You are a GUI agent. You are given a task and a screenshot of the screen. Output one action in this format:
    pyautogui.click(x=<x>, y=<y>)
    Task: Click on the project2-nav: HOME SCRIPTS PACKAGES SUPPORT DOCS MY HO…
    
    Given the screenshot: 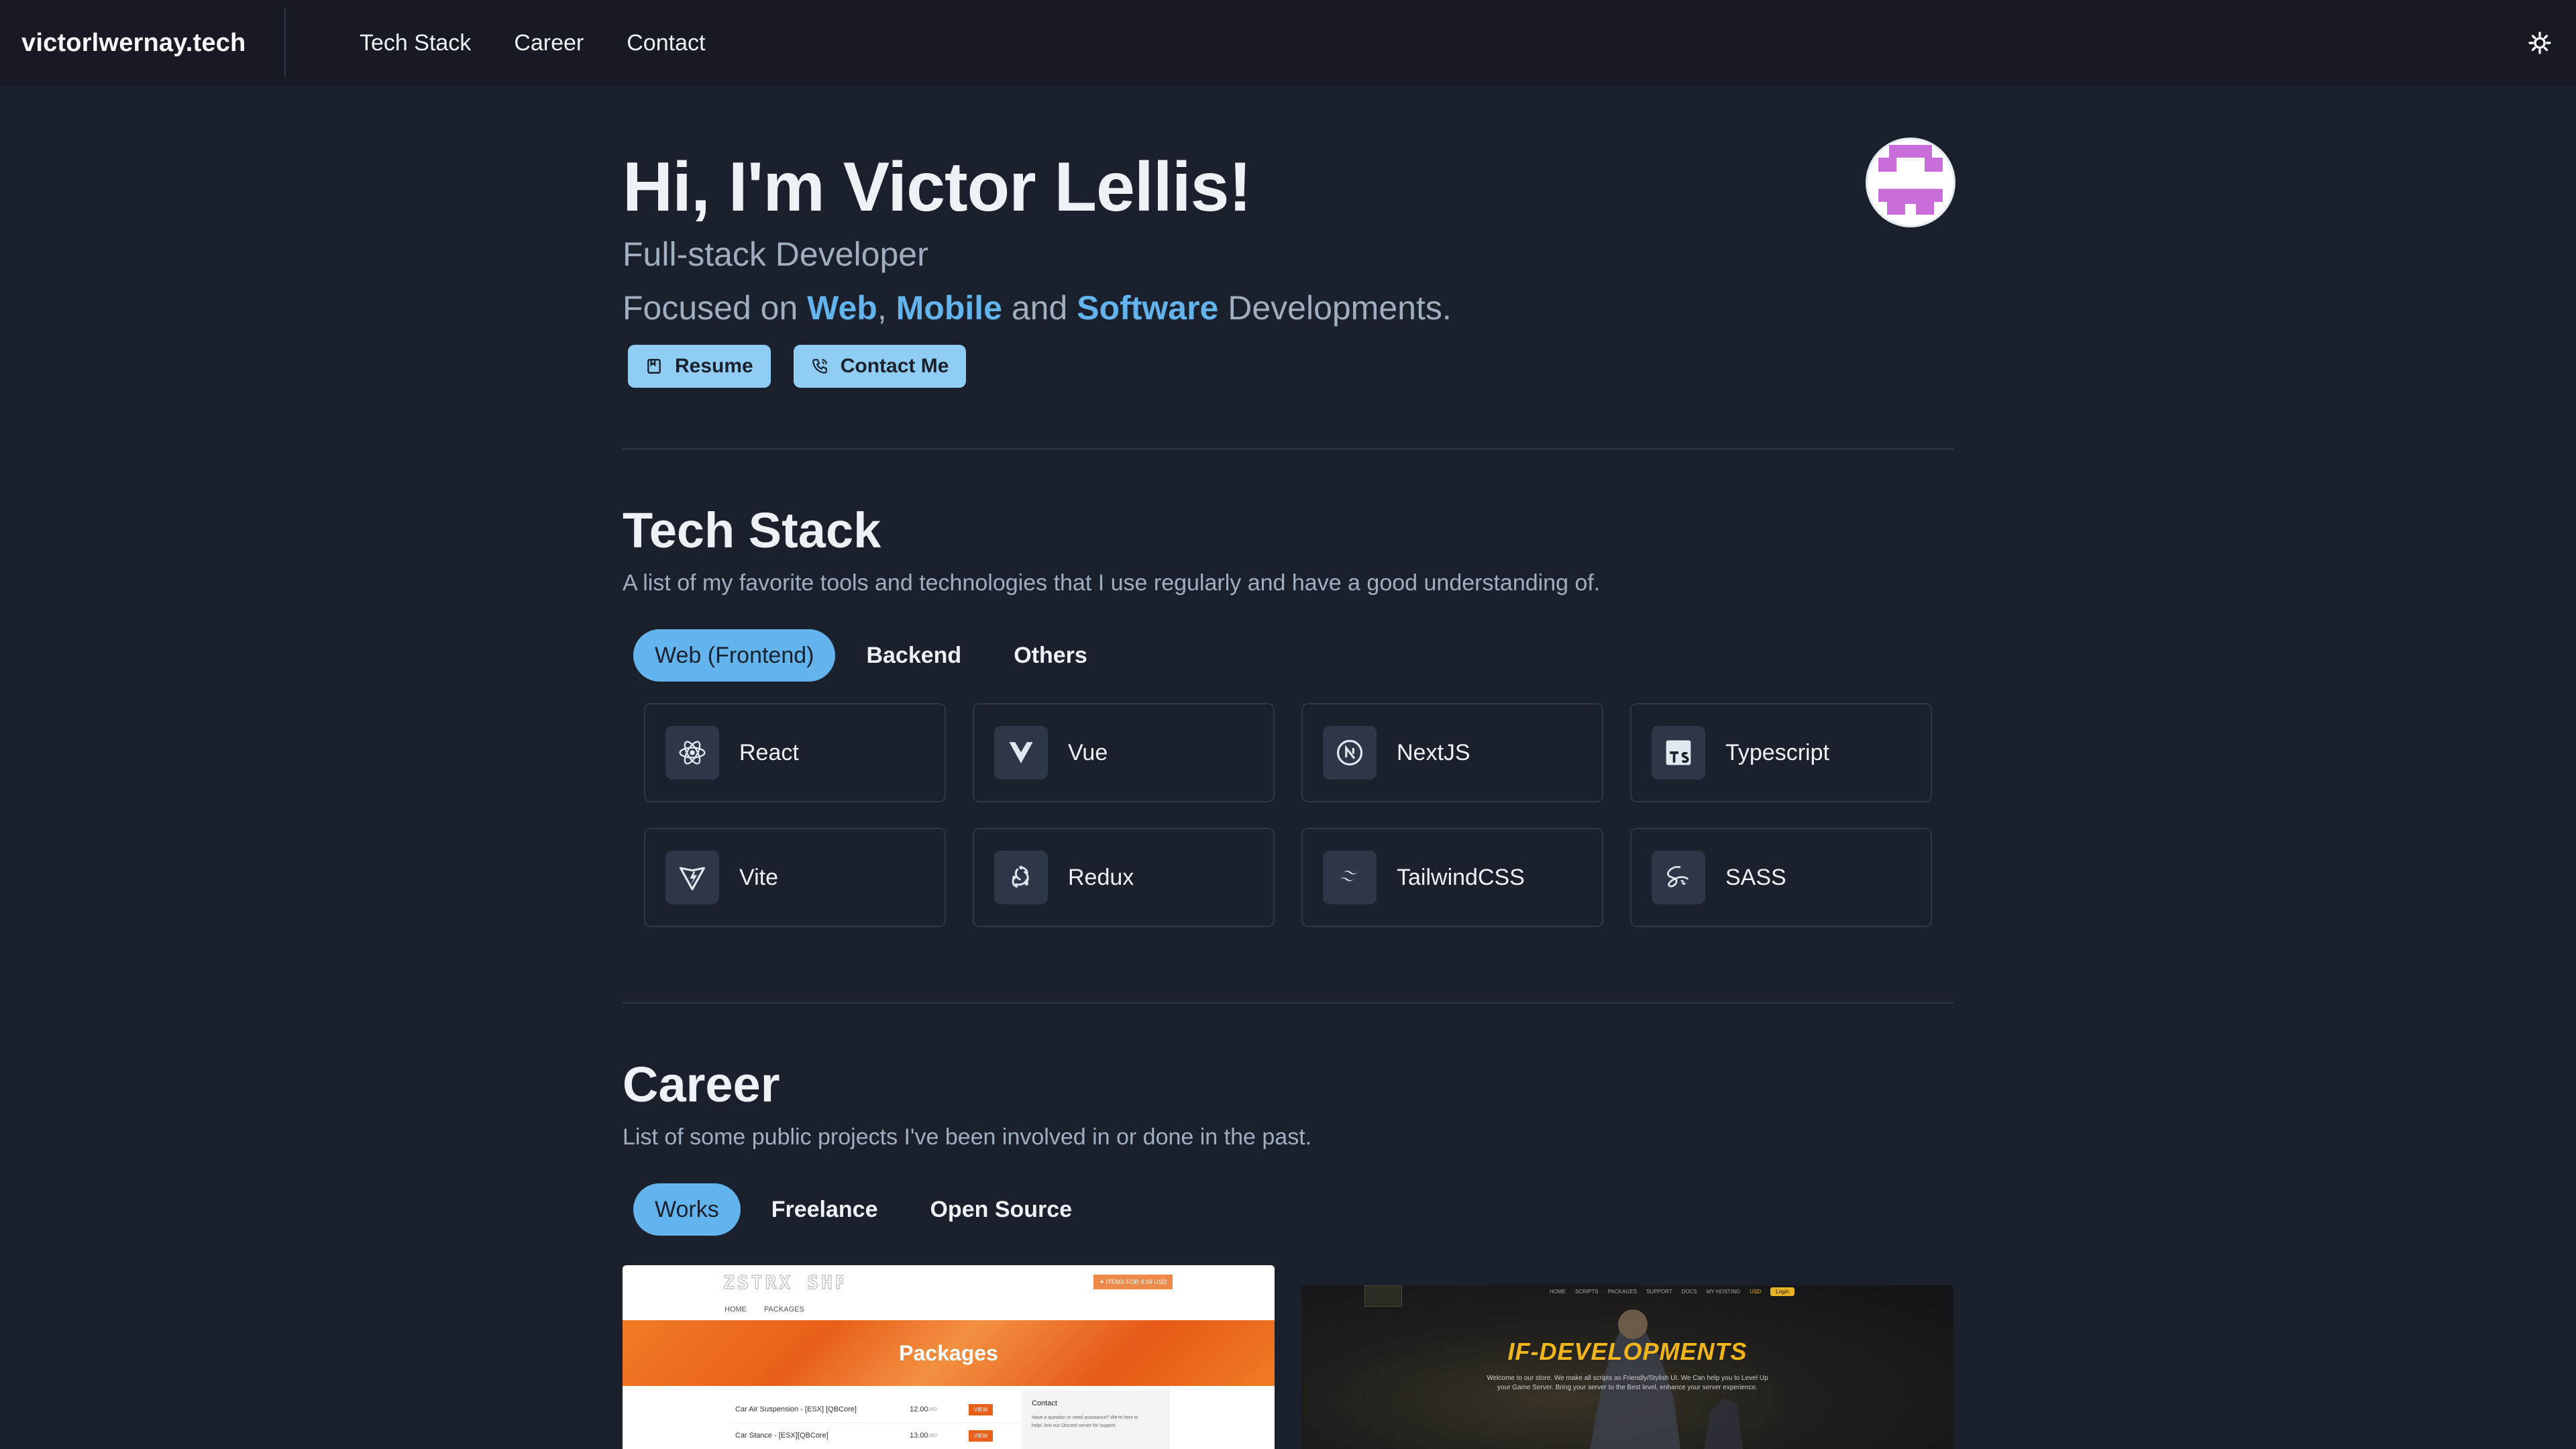 What is the action you would take?
    pyautogui.click(x=1672, y=1291)
    